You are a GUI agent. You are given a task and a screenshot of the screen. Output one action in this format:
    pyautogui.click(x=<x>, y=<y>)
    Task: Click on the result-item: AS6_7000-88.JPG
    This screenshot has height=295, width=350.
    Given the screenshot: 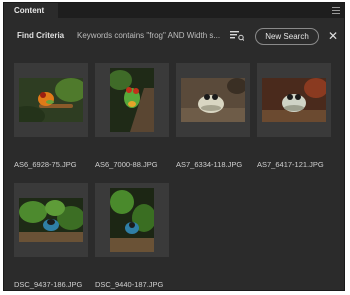 What is the action you would take?
    pyautogui.click(x=132, y=119)
    